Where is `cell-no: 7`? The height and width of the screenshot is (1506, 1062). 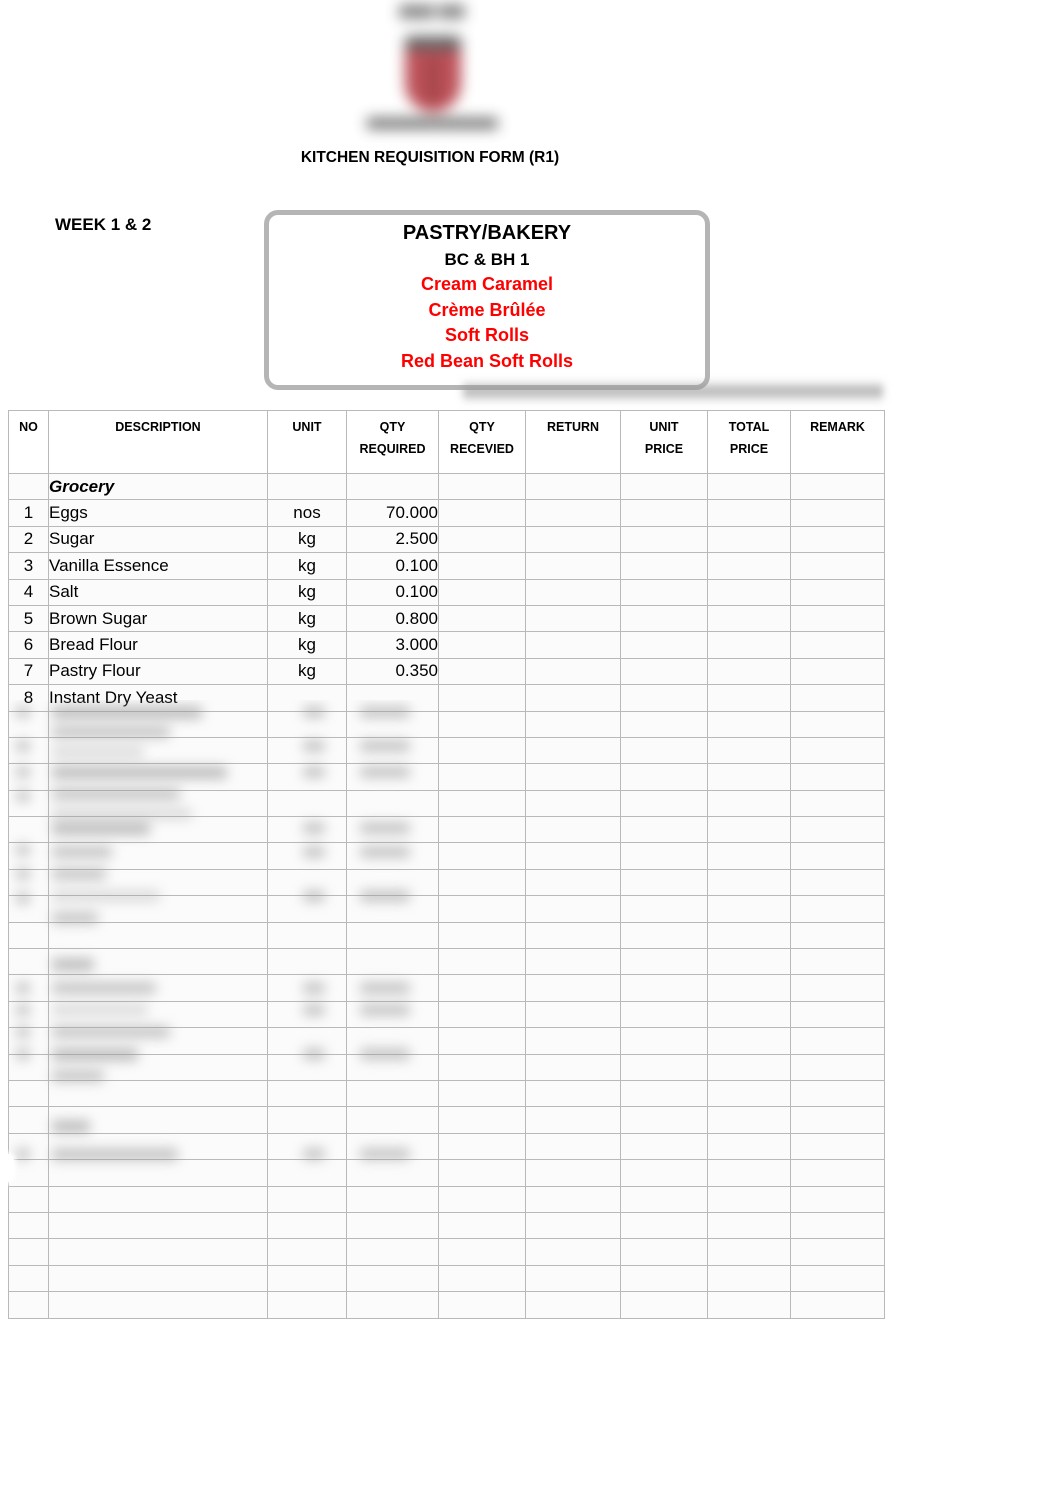
cell-no: 7 is located at coordinates (28, 671).